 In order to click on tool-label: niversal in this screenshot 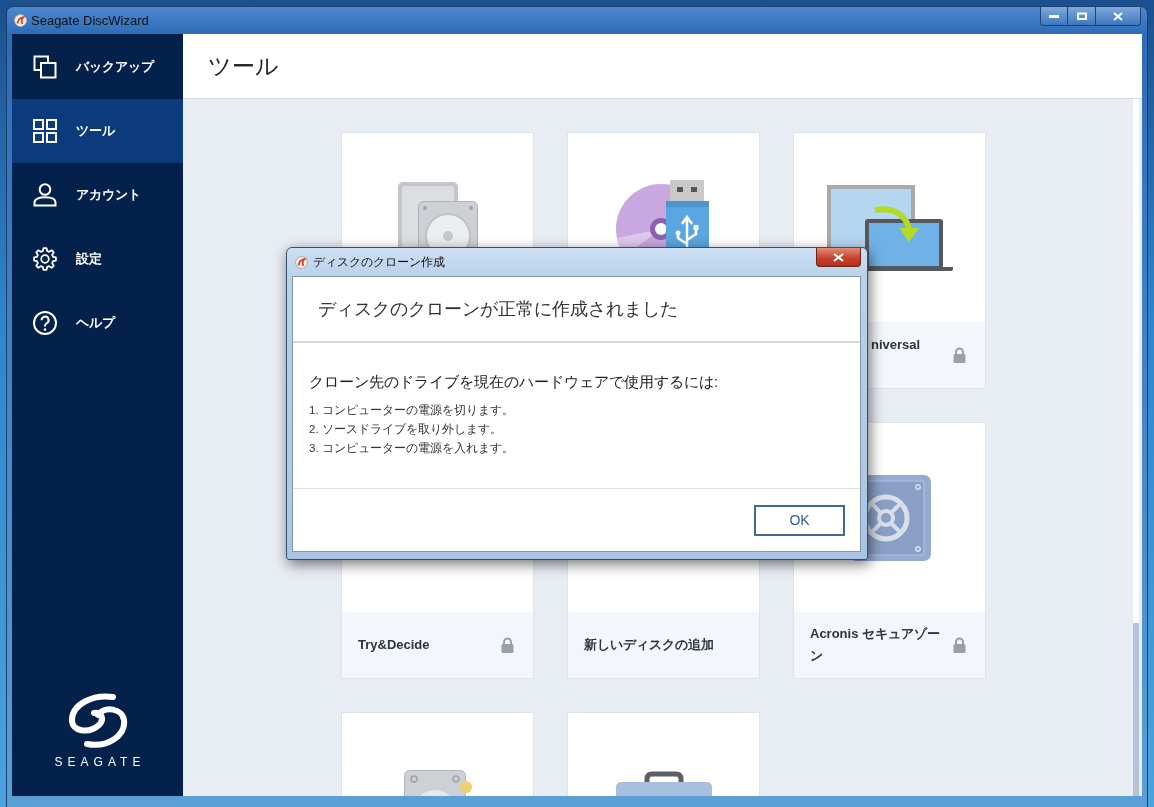, I will do `click(896, 345)`.